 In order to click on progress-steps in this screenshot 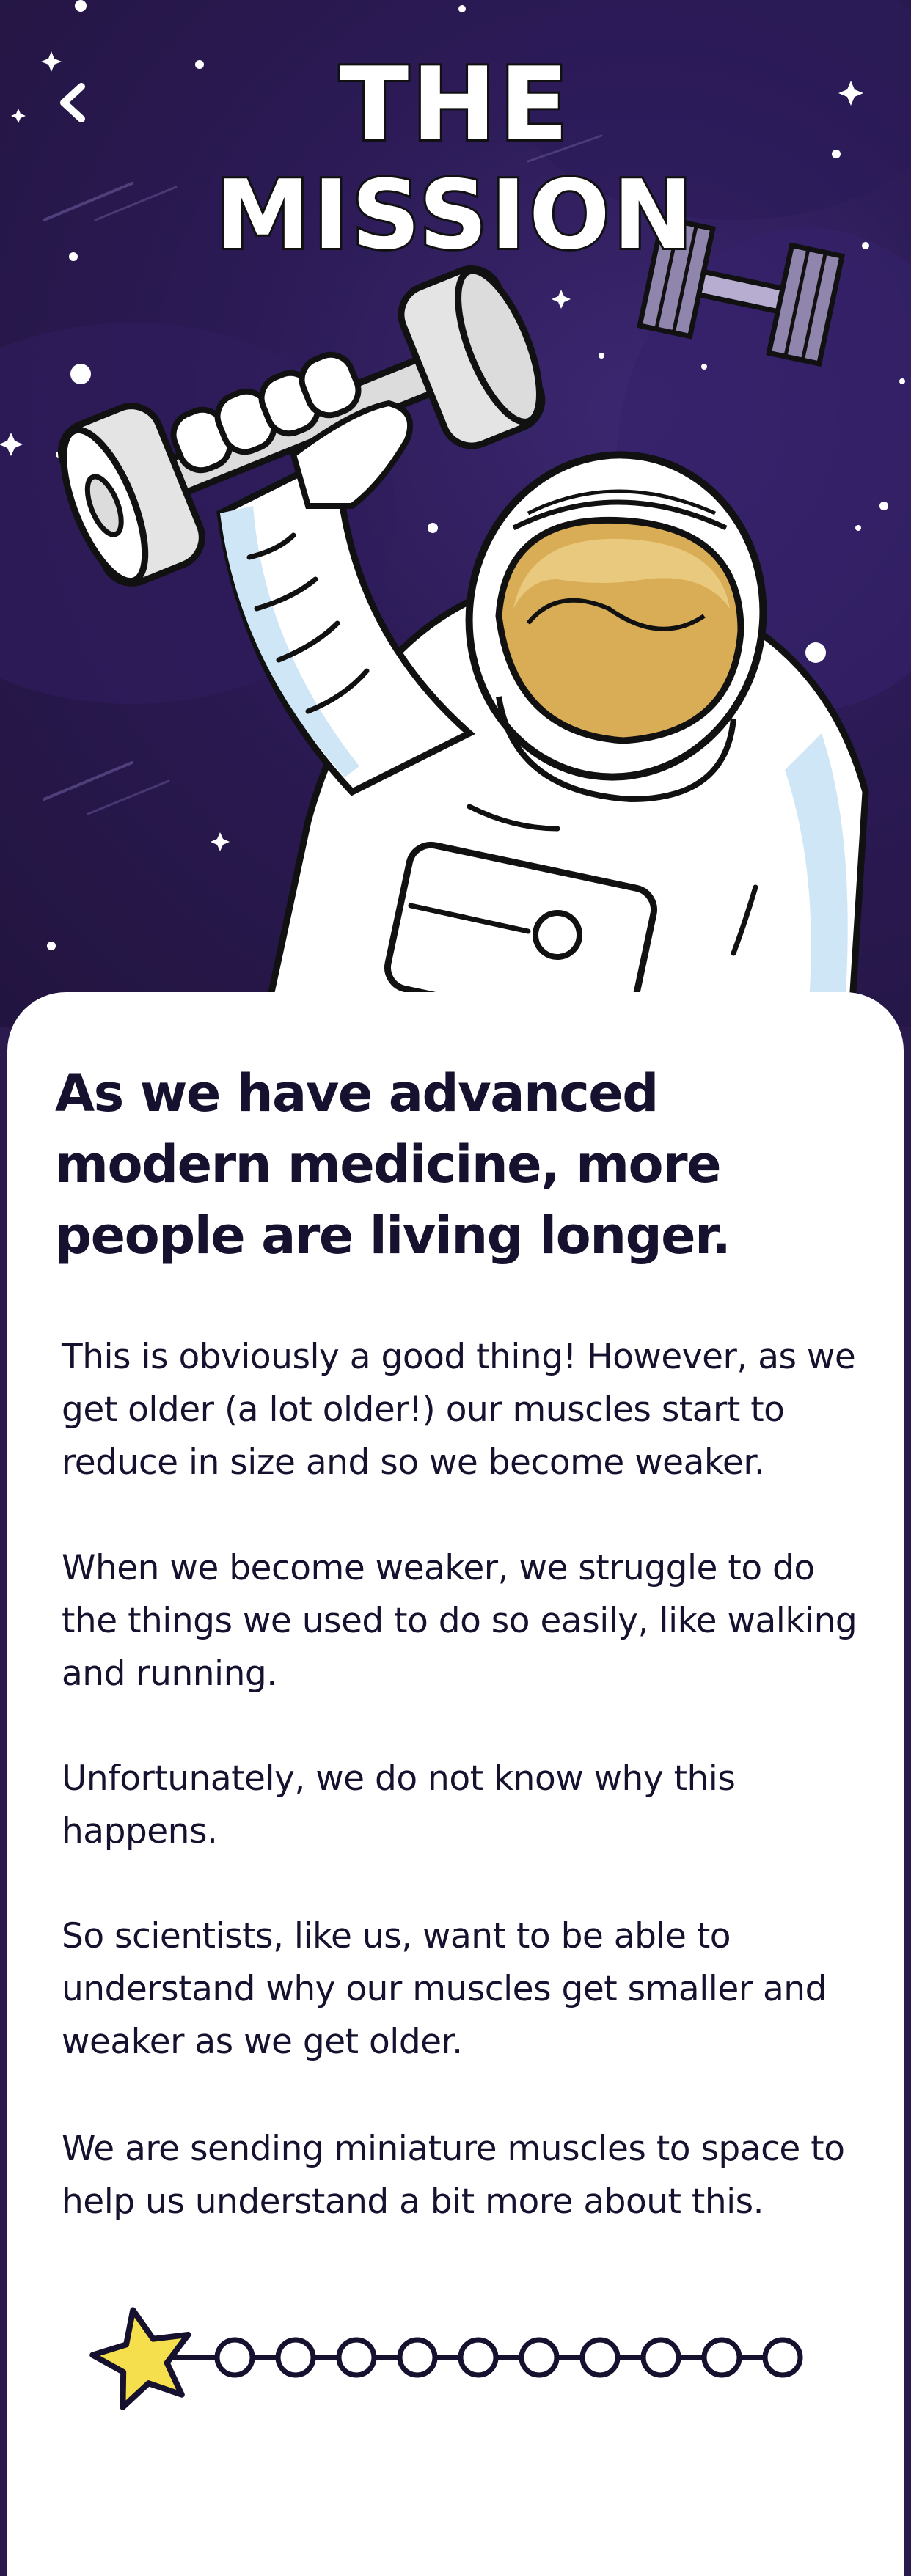, I will do `click(446, 2358)`.